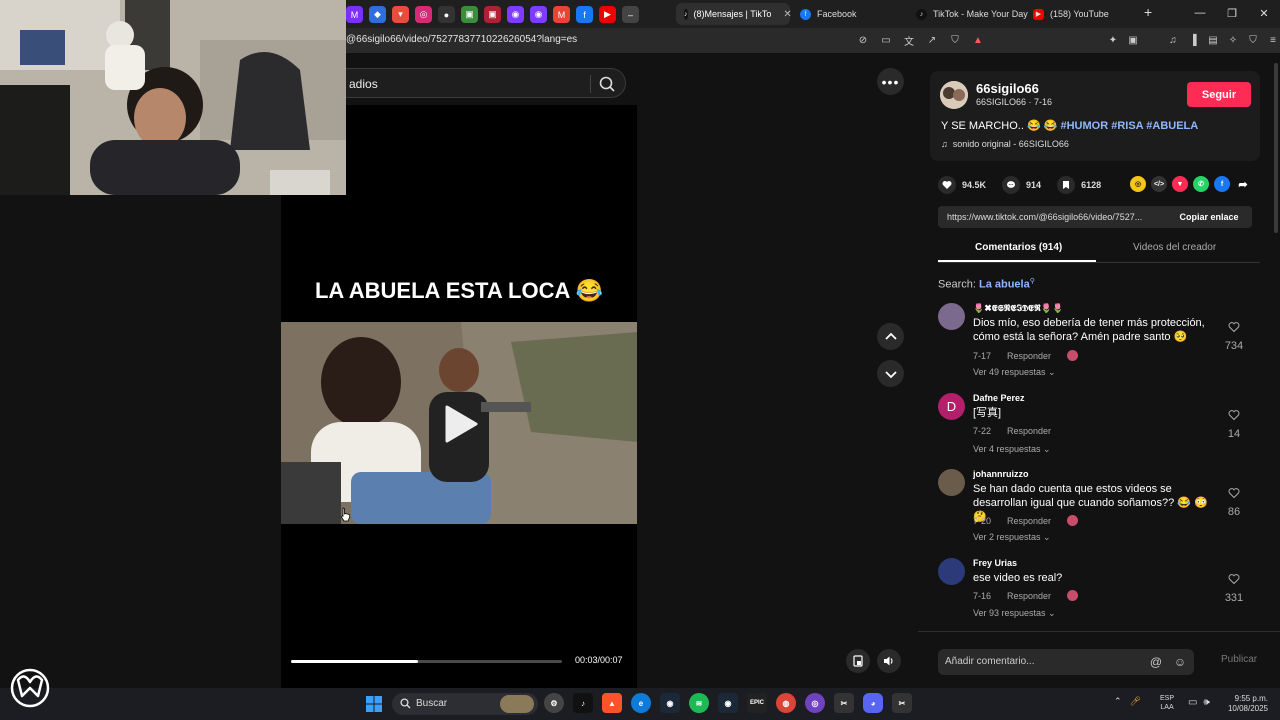  What do you see at coordinates (1239, 659) in the screenshot?
I see `publish-button: Publicar` at bounding box center [1239, 659].